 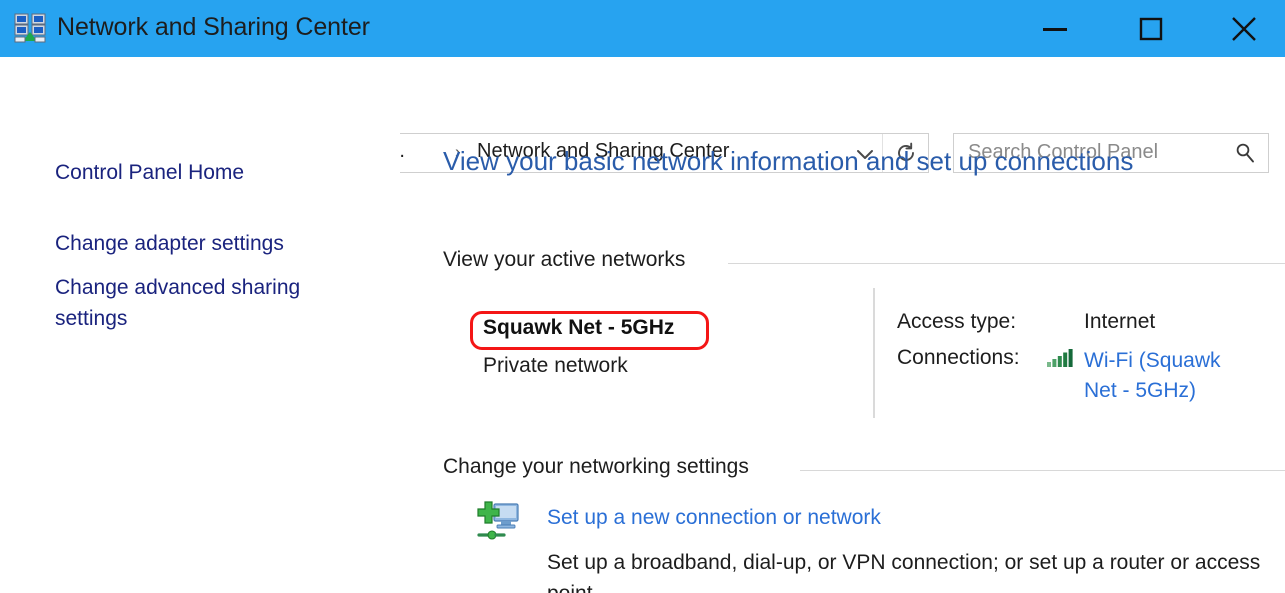 I want to click on section-divider-networking-settings, so click(x=1042, y=470).